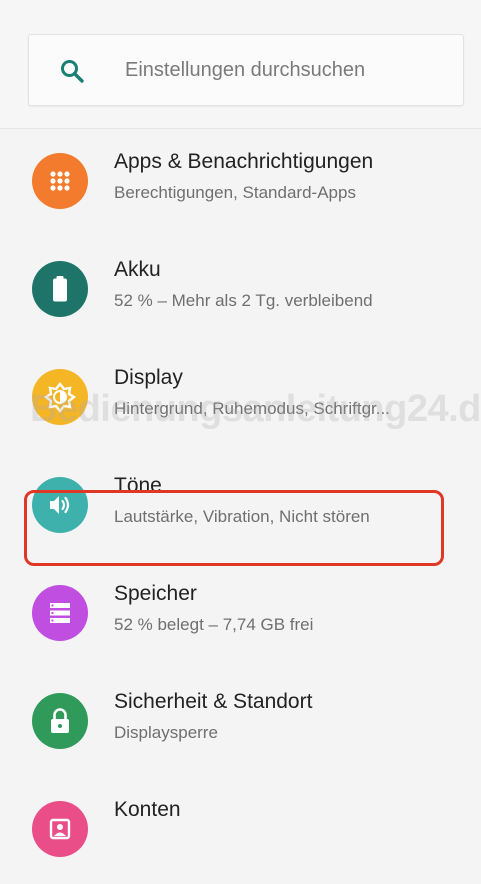  Describe the element at coordinates (235, 192) in the screenshot. I see `item-subtitle: Berechtigungen, Standard-Apps` at that location.